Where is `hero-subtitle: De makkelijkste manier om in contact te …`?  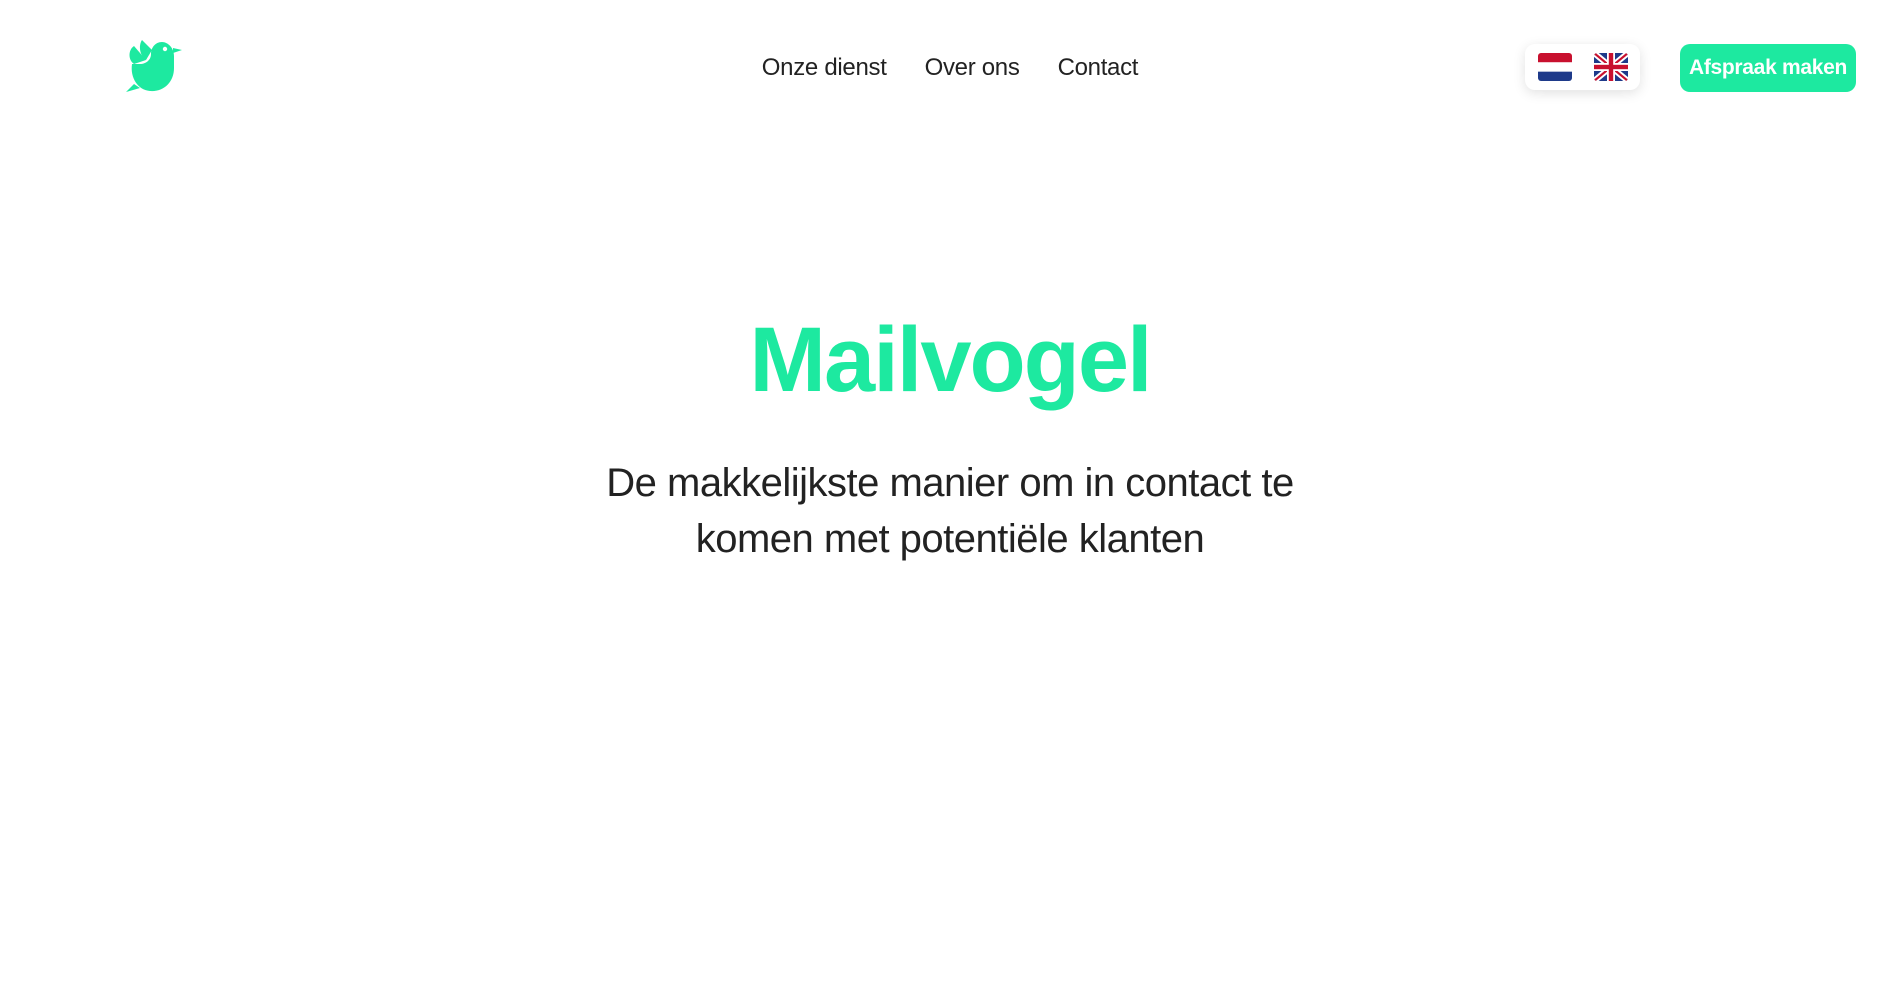 hero-subtitle: De makkelijkste manier om in contact te … is located at coordinates (950, 511).